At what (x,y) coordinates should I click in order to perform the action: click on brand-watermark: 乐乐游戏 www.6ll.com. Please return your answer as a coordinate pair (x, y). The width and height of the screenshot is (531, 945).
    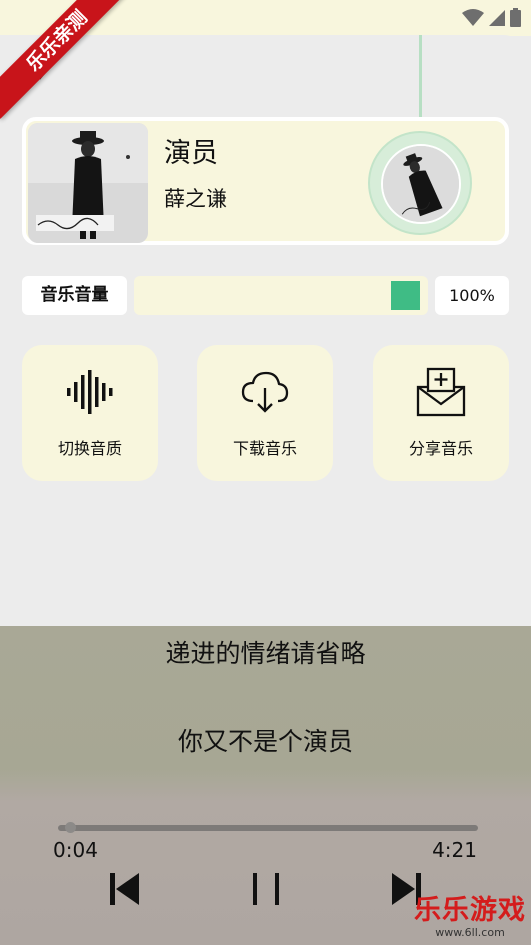
    Looking at the image, I should click on (470, 918).